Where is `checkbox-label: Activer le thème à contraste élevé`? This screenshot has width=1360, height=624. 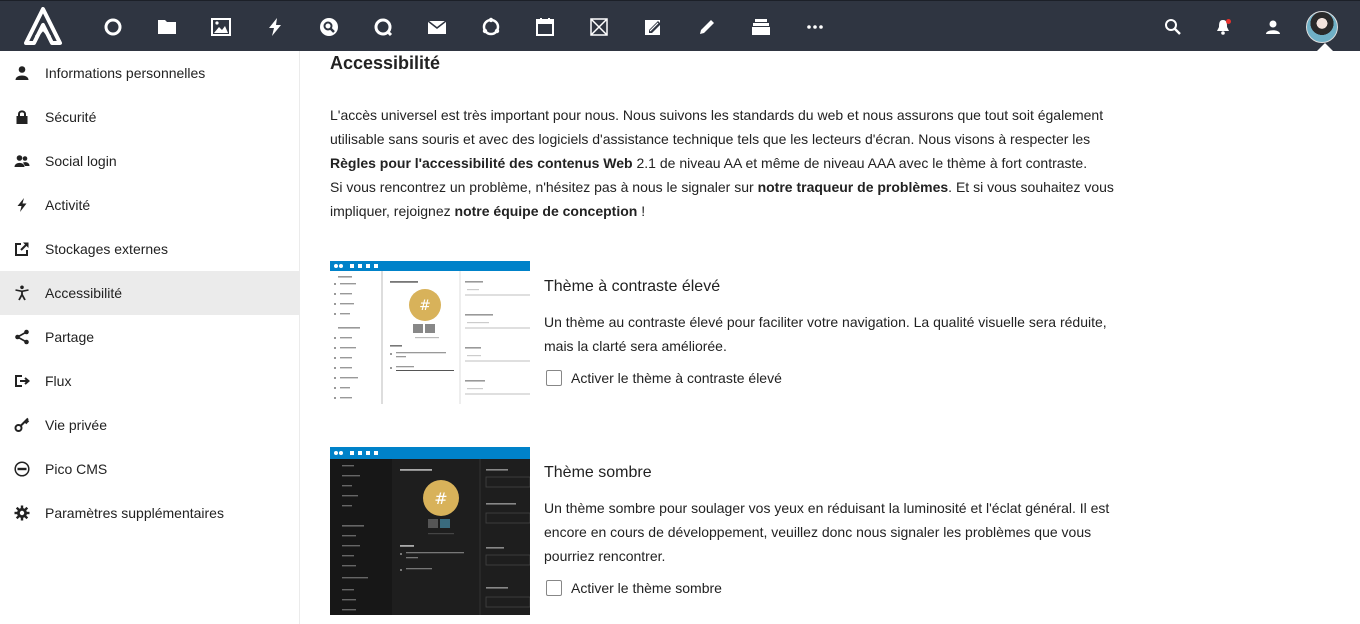 checkbox-label: Activer le thème à contraste élevé is located at coordinates (676, 378).